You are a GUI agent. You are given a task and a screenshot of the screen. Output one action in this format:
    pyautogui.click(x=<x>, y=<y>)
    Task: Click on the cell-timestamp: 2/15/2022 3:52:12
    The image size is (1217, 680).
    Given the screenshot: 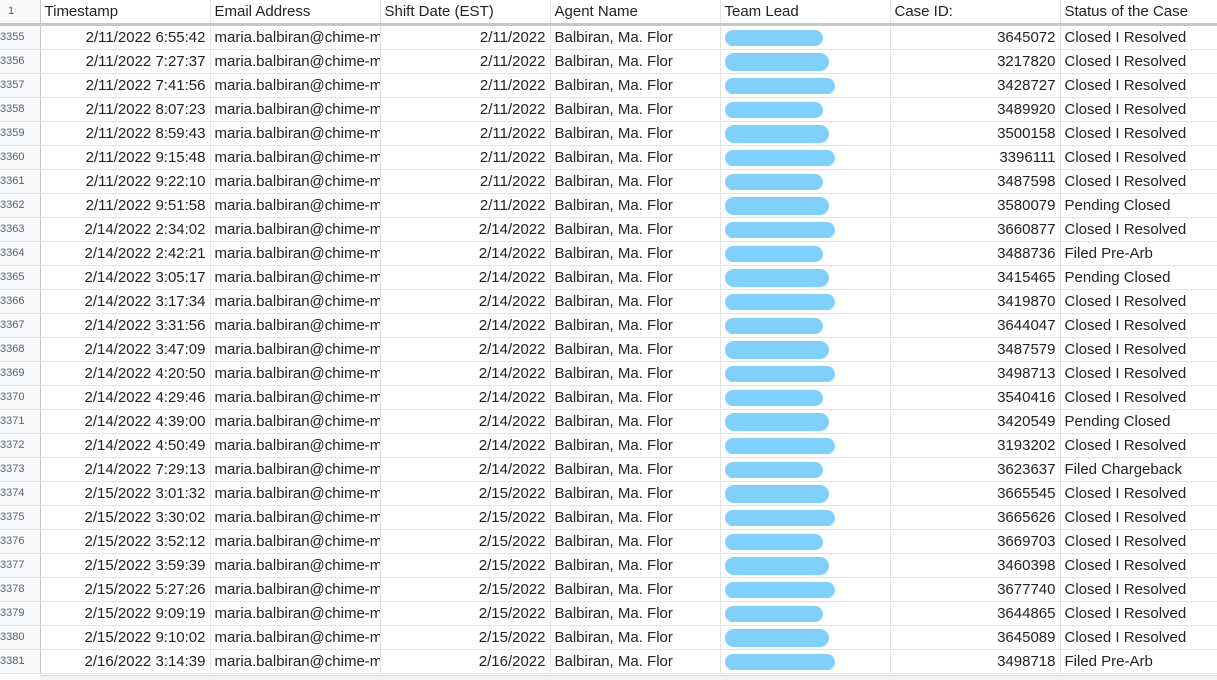 What is the action you would take?
    pyautogui.click(x=125, y=541)
    